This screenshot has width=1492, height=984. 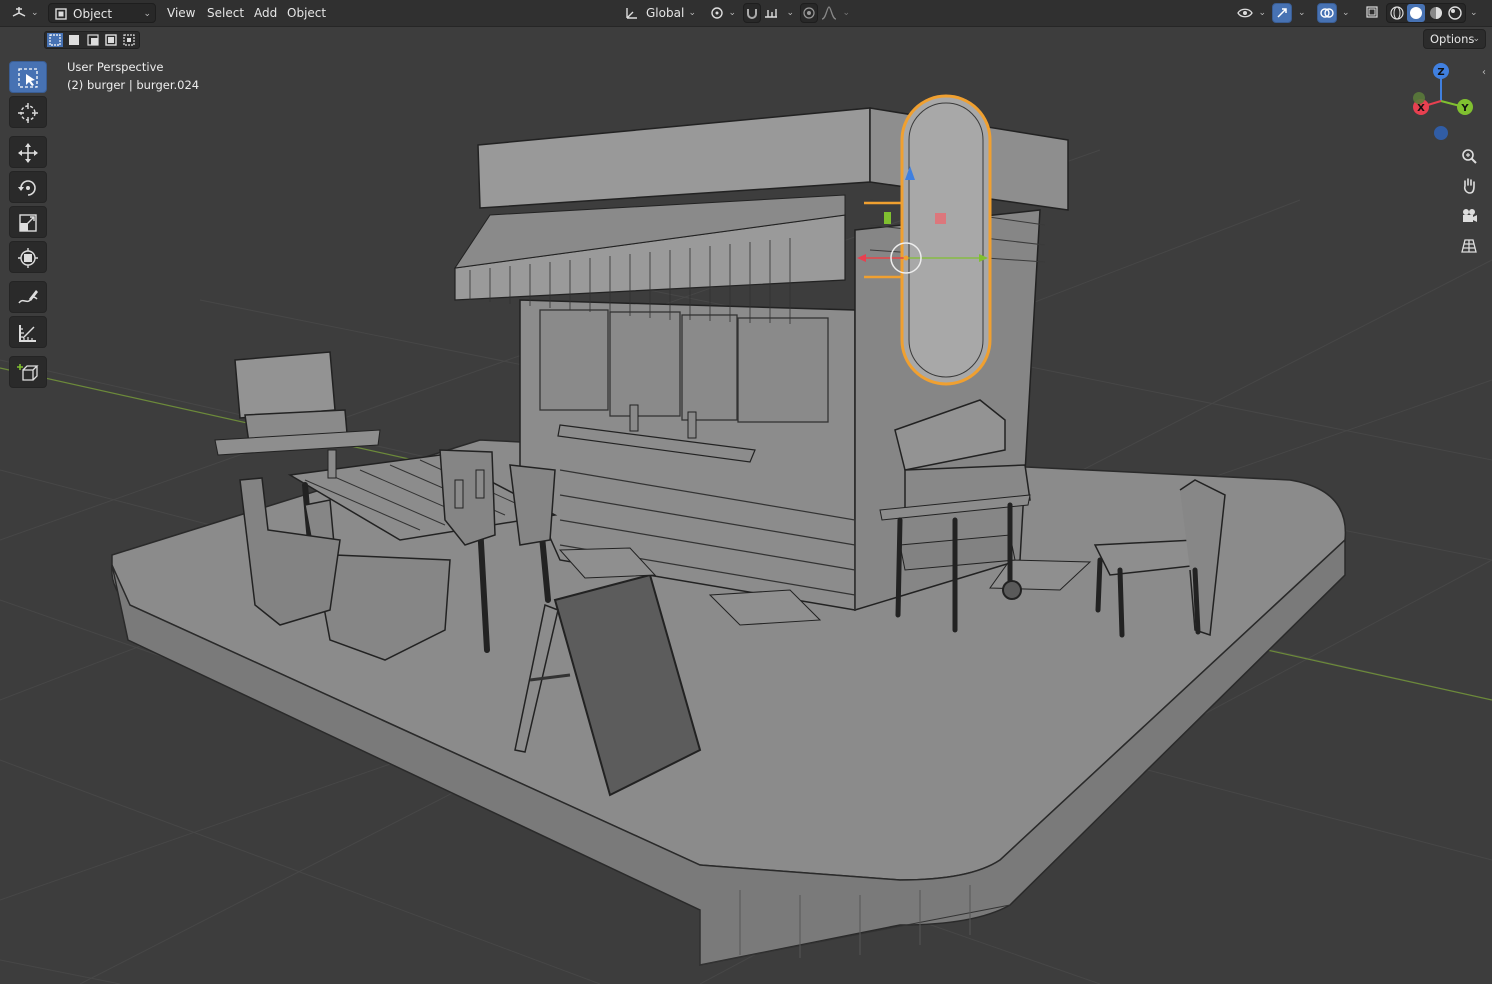 I want to click on gizmo-chevron-icon: ⌄, so click(x=1302, y=13).